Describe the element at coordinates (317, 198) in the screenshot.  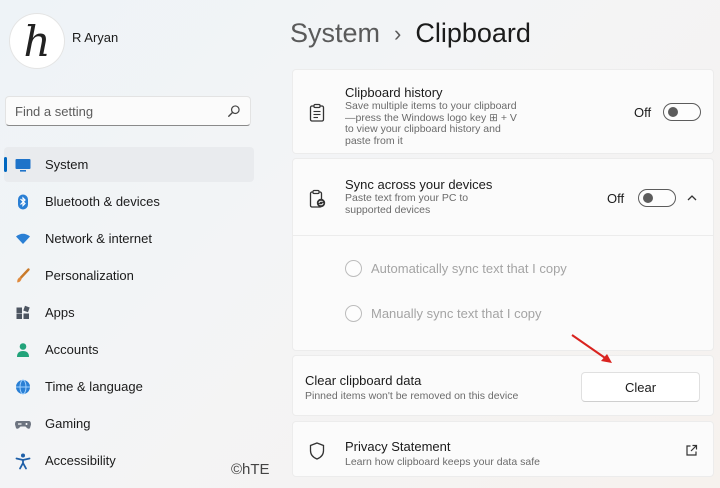
I see `clipboard-sync-icon` at that location.